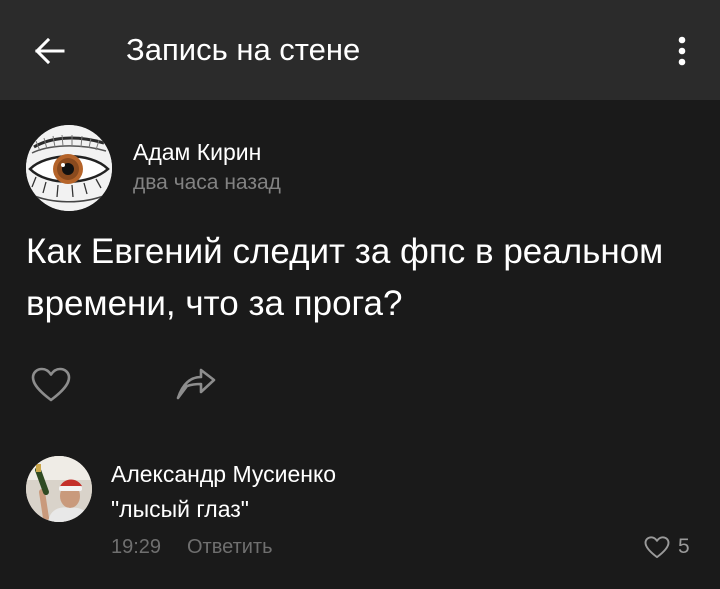 Image resolution: width=720 pixels, height=589 pixels. I want to click on post-like-button, so click(51, 385).